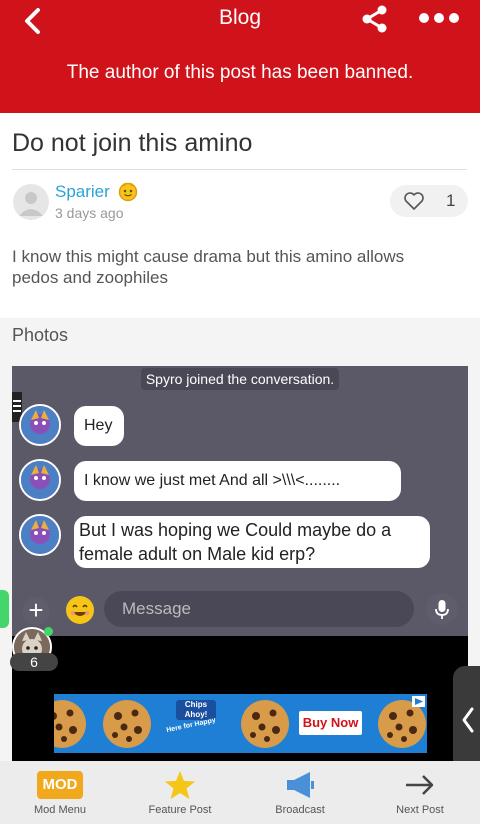 Image resolution: width=480 pixels, height=824 pixels. I want to click on default-user-icon, so click(31, 204).